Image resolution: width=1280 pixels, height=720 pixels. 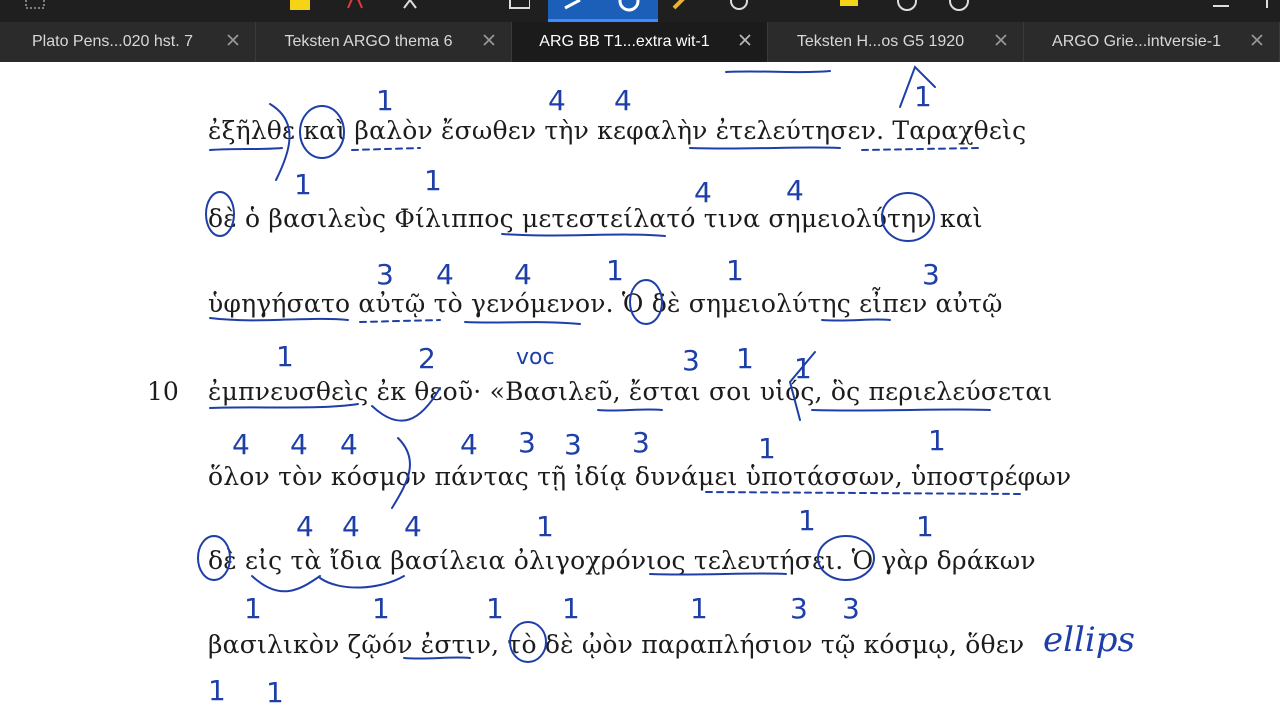 What do you see at coordinates (519, 6) in the screenshot?
I see `shape-icon` at bounding box center [519, 6].